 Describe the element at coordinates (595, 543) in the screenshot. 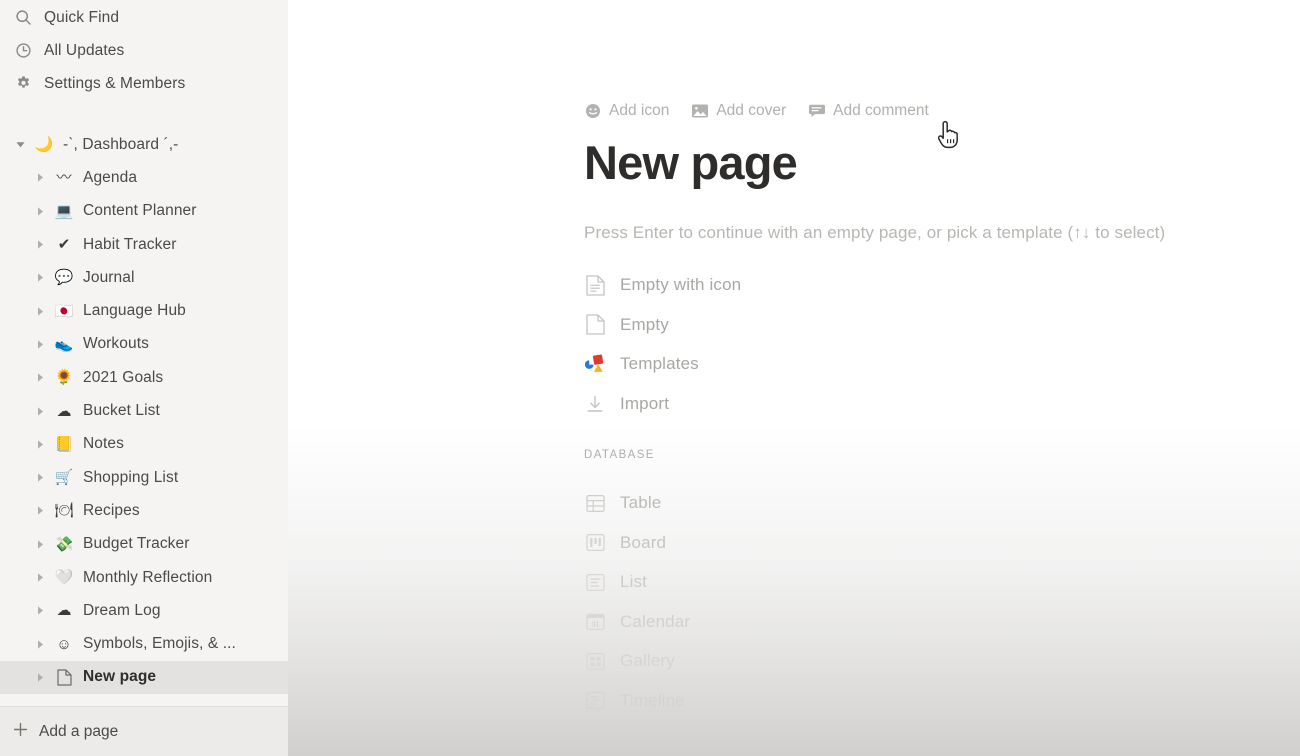

I see `board-icon` at that location.